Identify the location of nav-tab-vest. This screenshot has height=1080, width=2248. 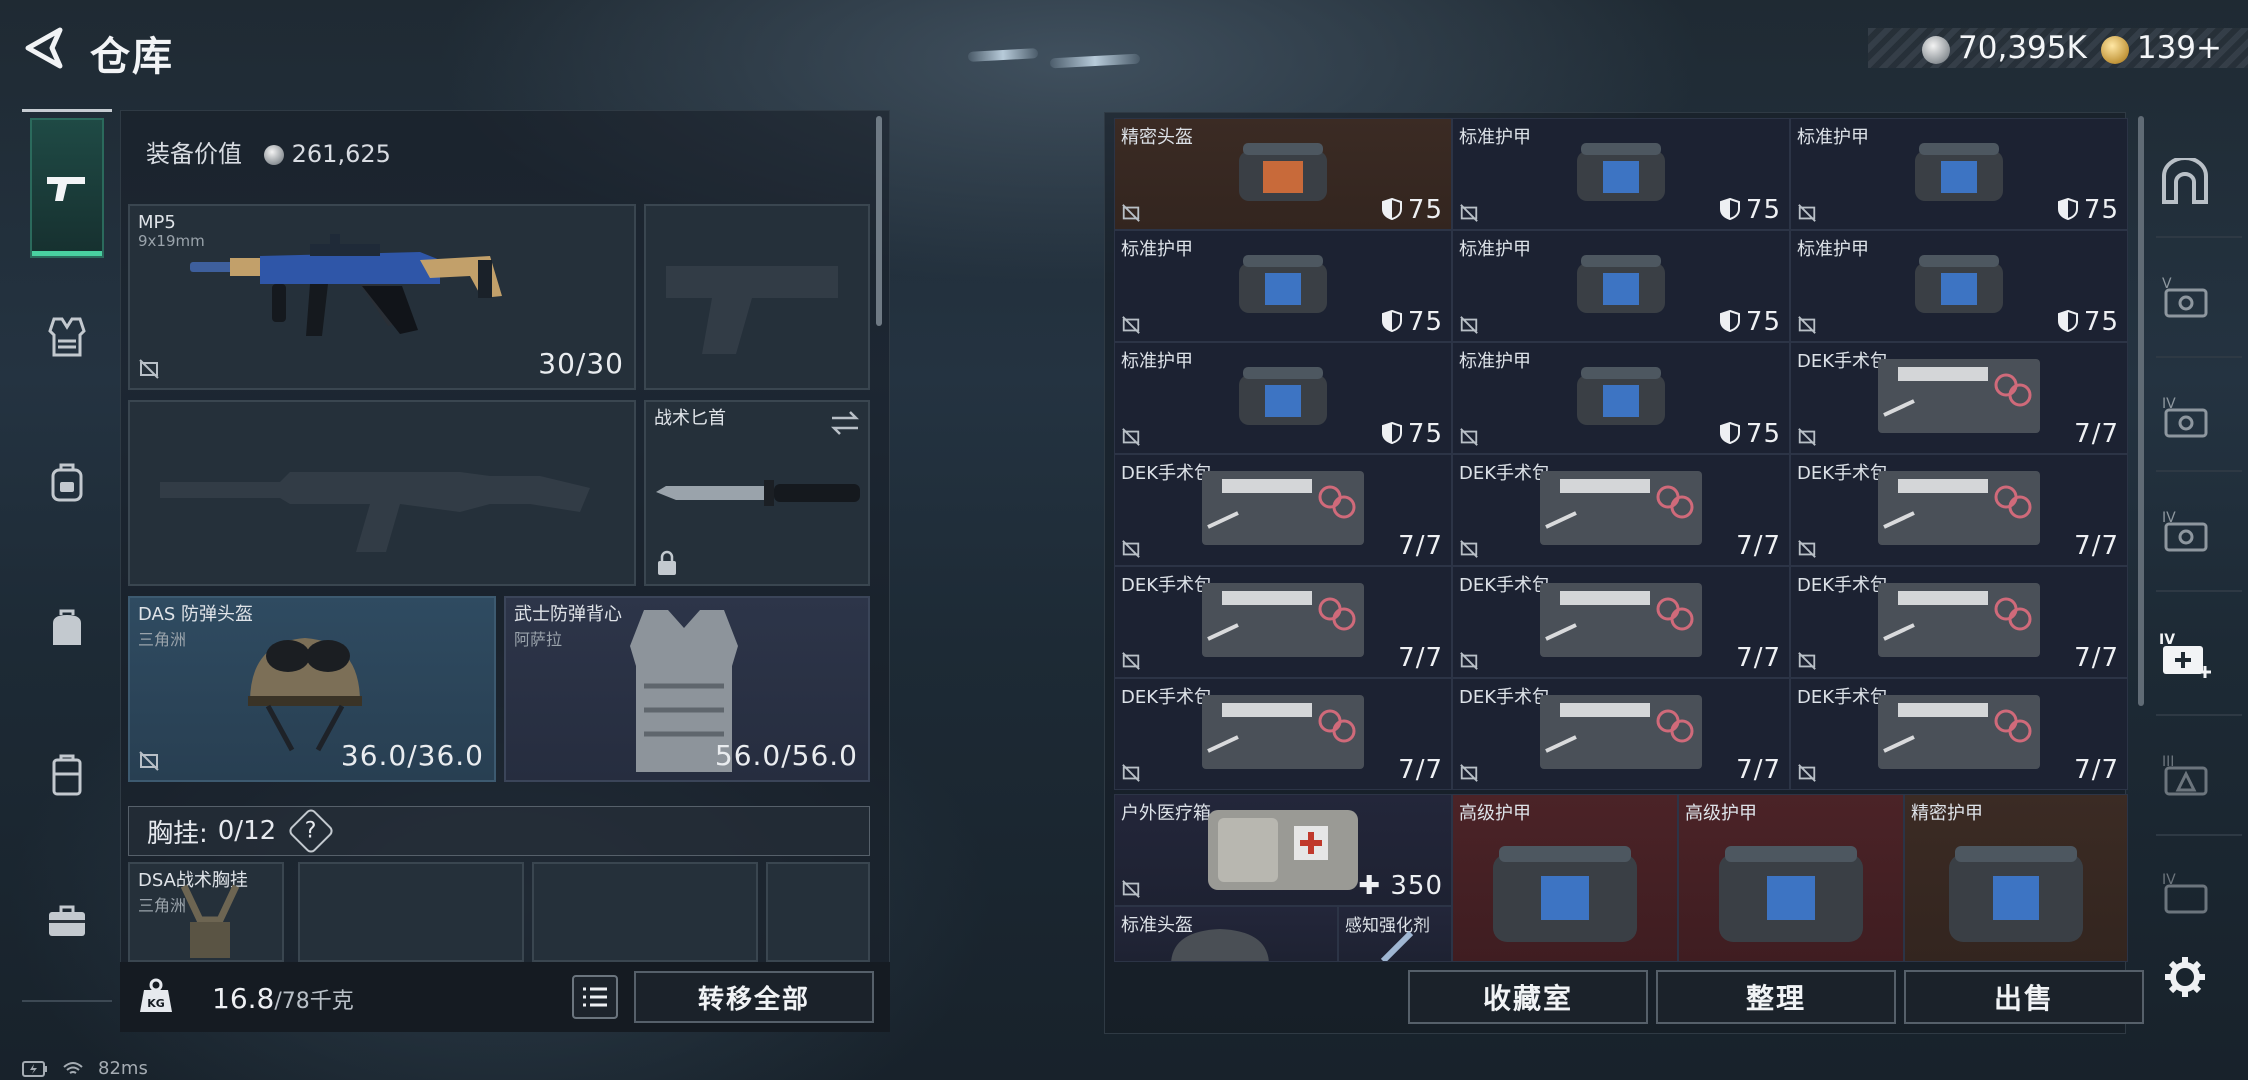
(67, 337).